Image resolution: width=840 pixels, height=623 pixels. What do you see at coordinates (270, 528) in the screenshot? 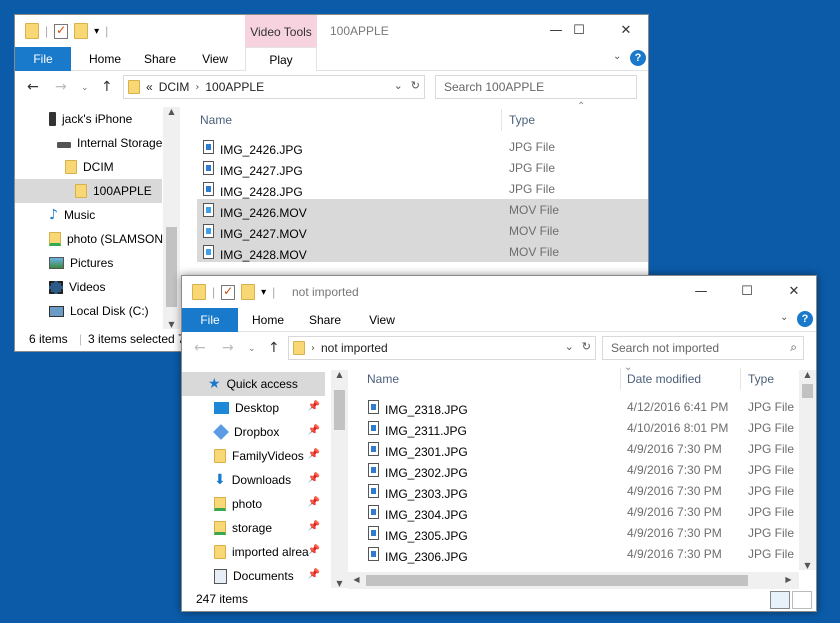
I see `nav-item-storage: storage 📌` at bounding box center [270, 528].